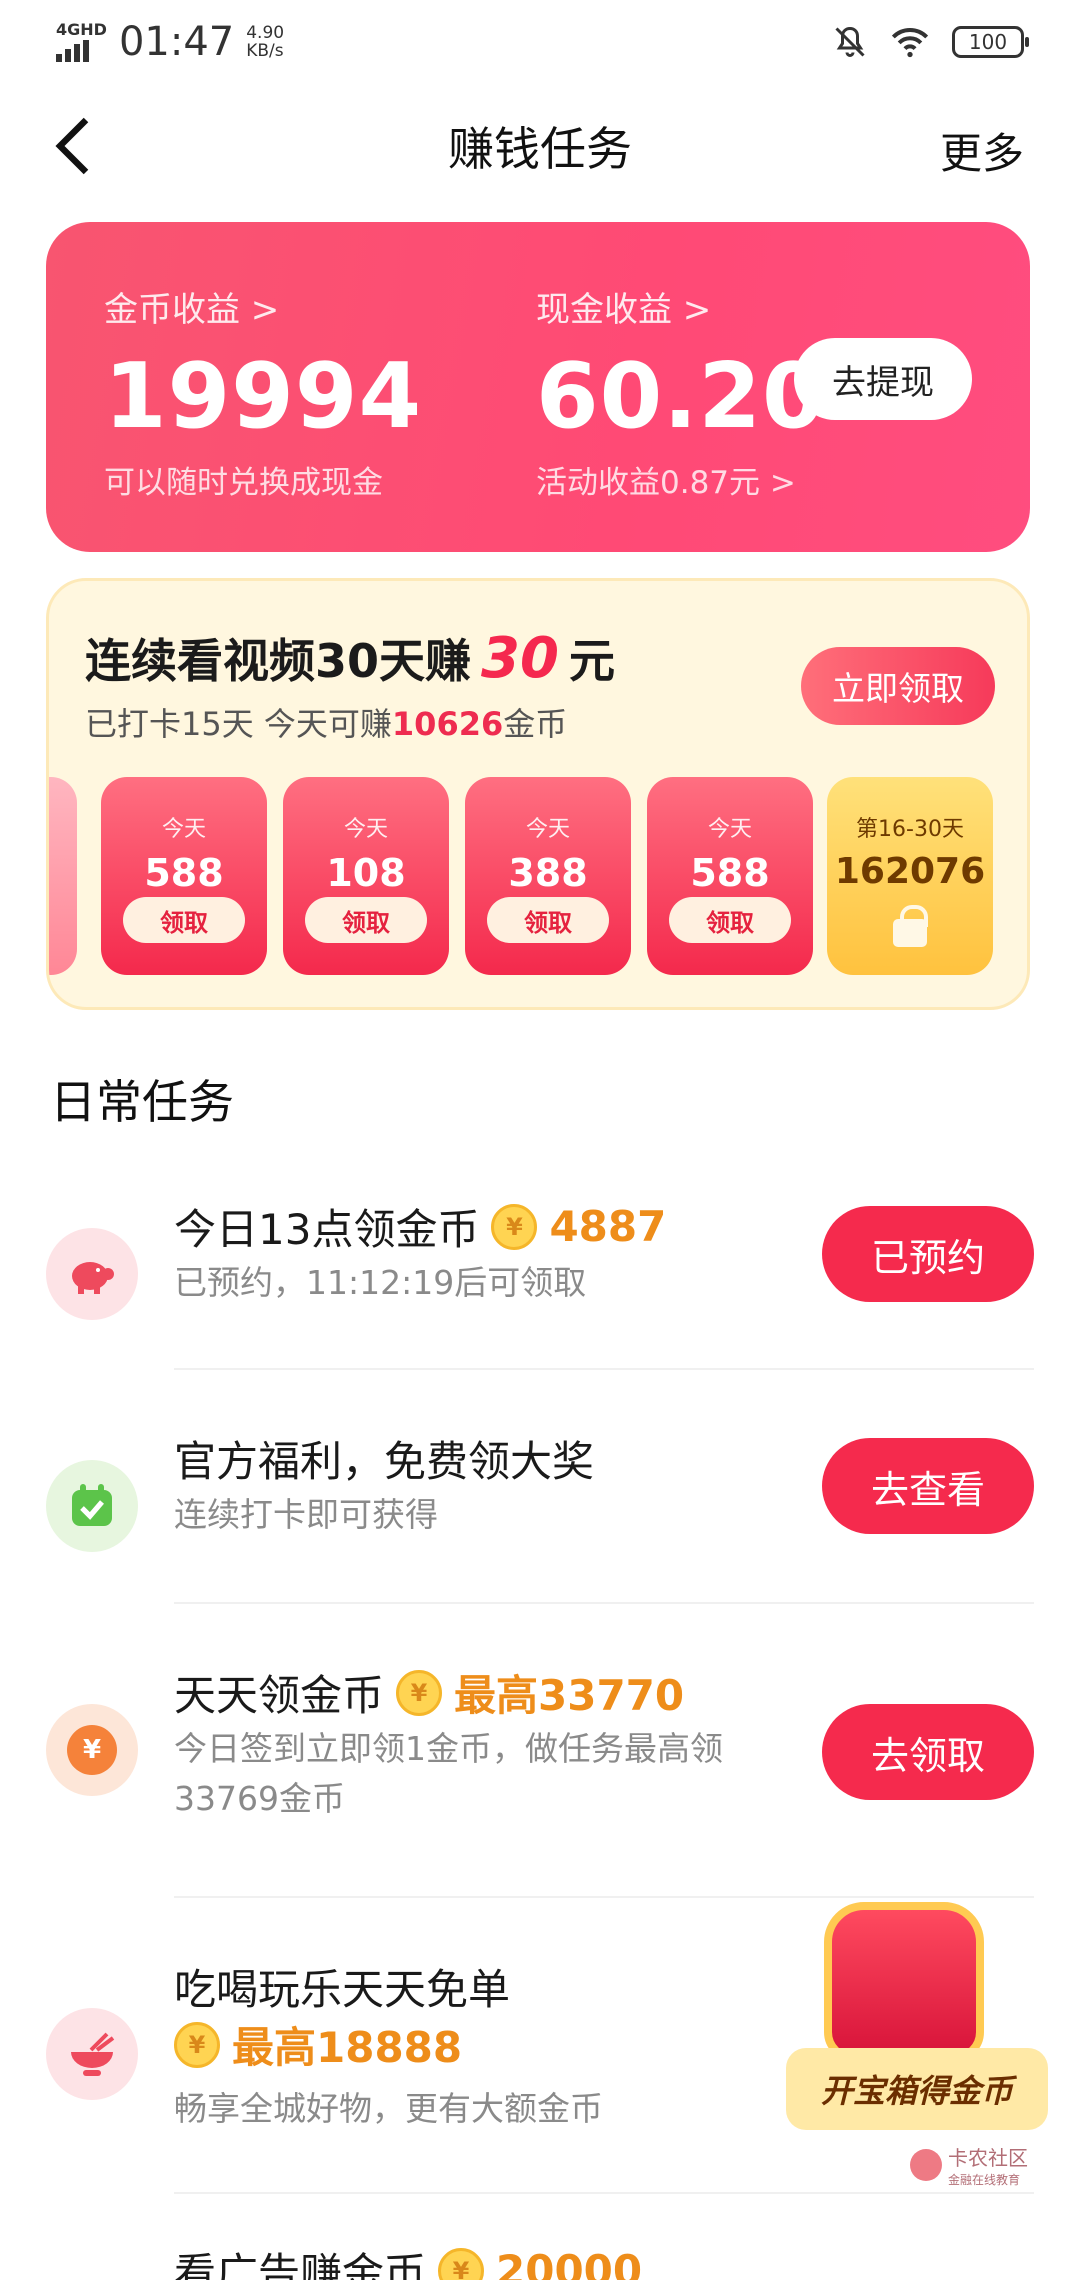  I want to click on wifi-icon, so click(910, 43).